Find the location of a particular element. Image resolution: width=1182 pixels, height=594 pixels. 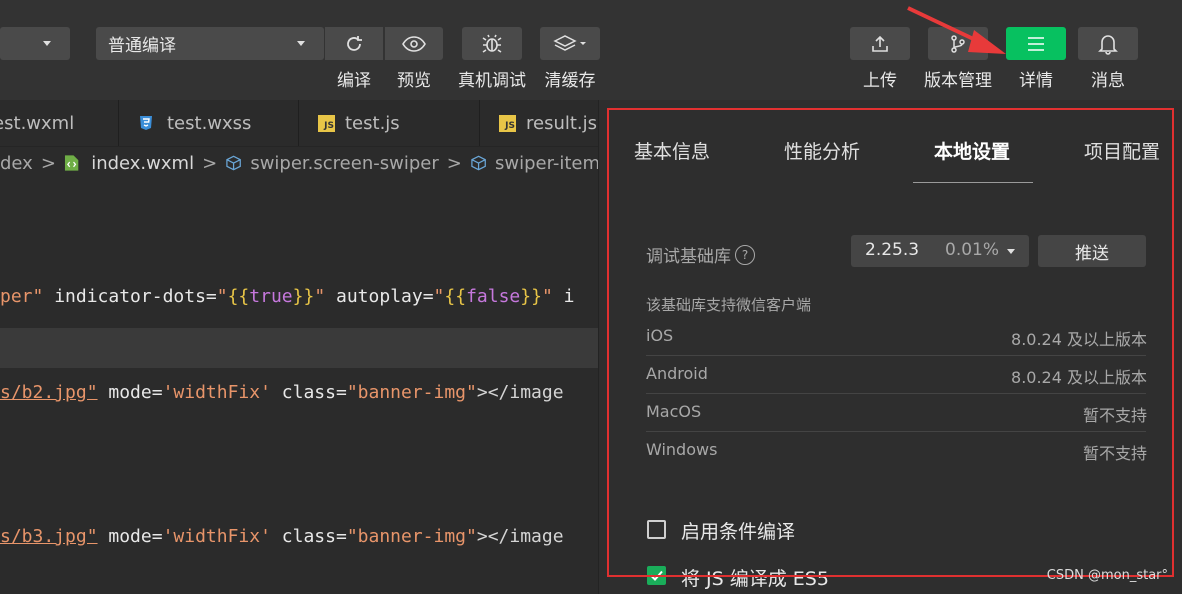

left-select is located at coordinates (35, 43).